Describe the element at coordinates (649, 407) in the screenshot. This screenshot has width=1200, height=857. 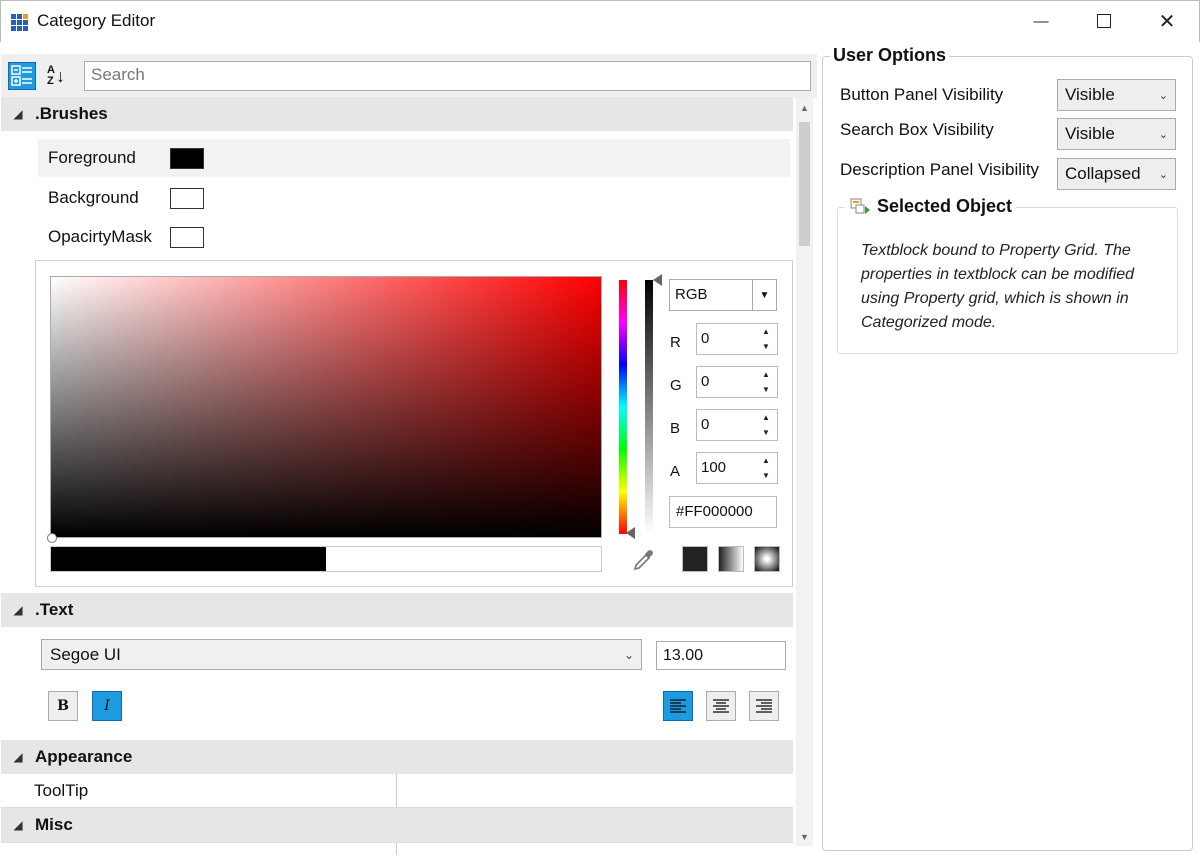
I see `alpha-slider` at that location.